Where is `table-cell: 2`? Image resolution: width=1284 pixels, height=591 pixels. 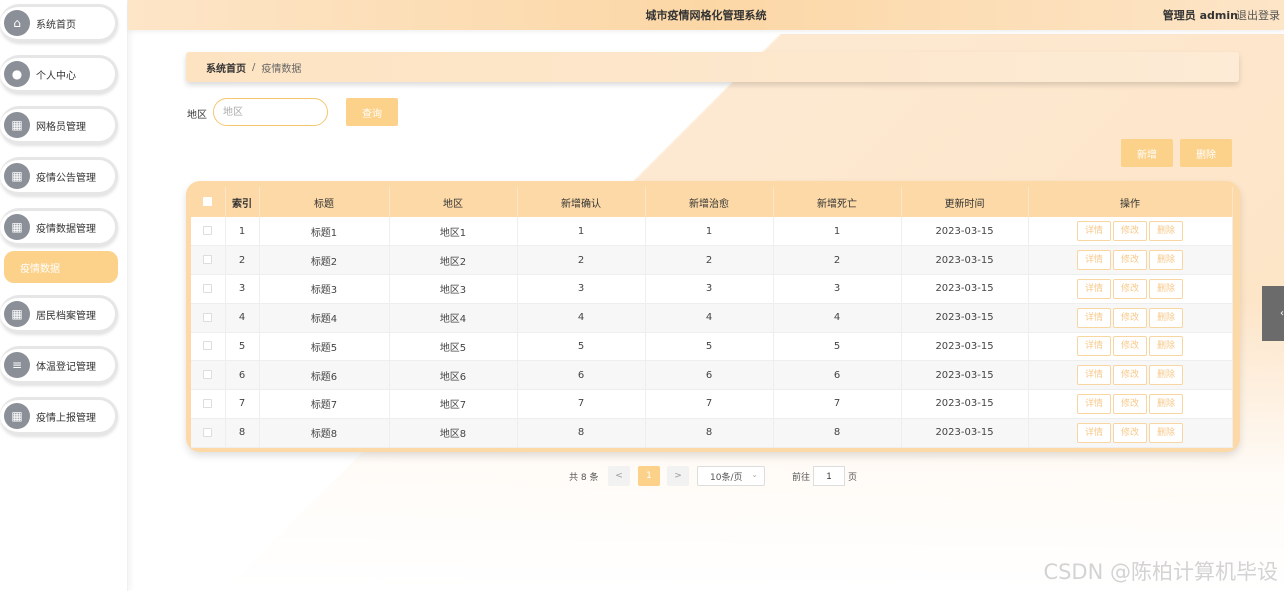
table-cell: 2 is located at coordinates (709, 260).